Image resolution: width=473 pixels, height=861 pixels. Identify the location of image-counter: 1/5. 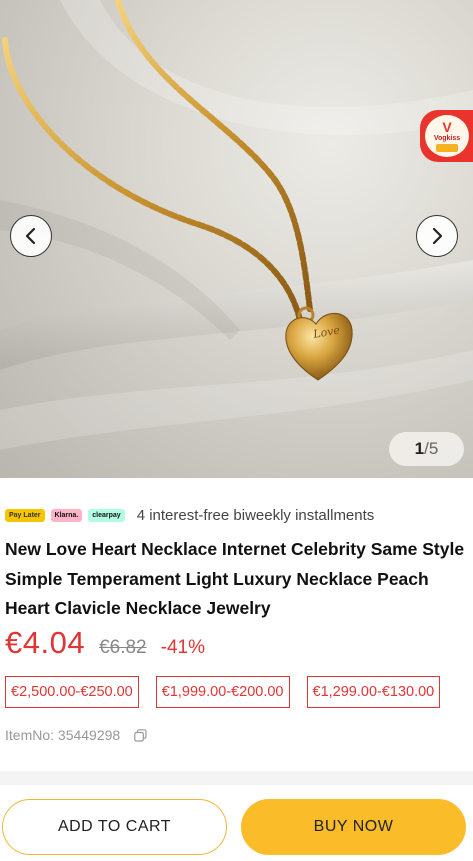
(426, 449).